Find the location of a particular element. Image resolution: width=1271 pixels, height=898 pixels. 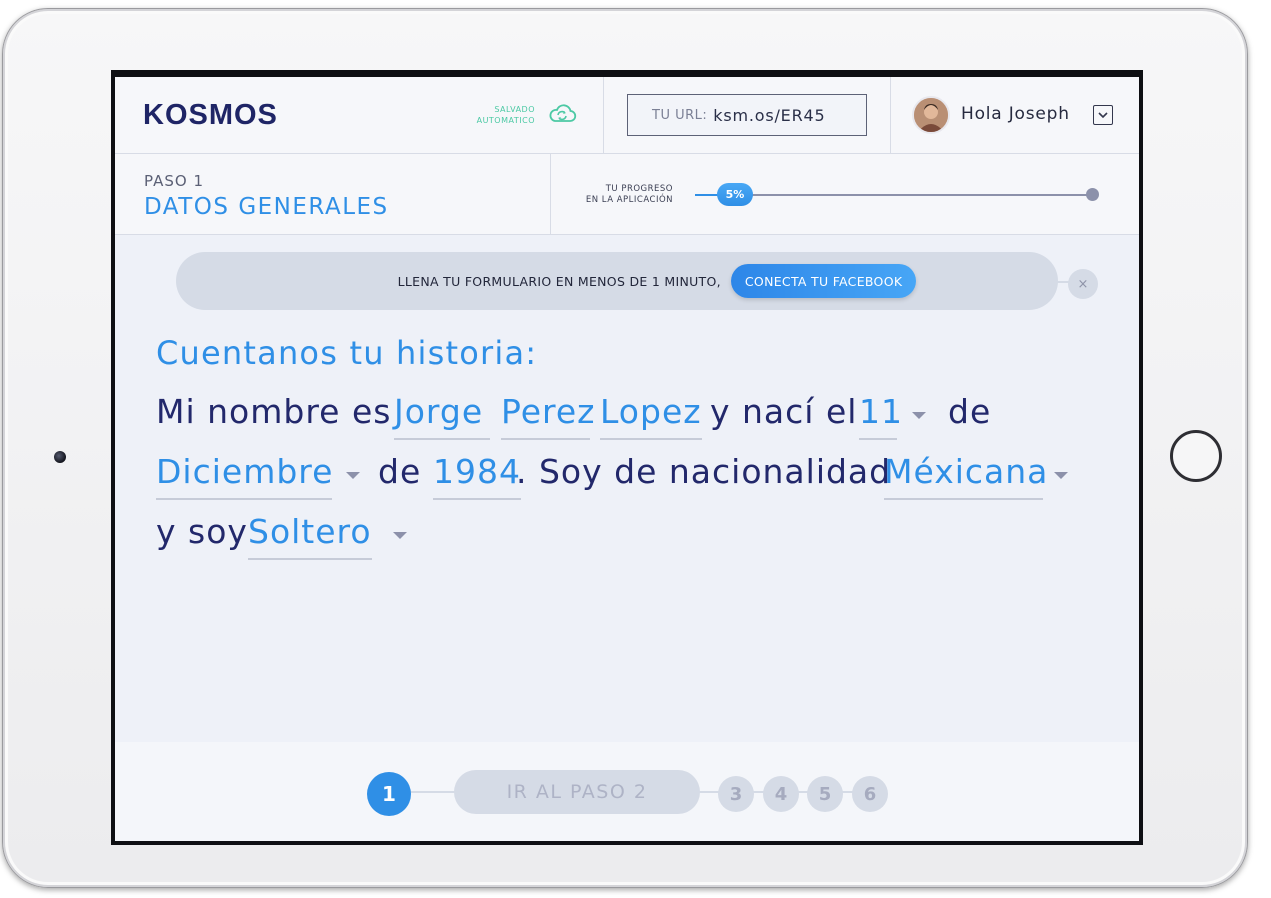

story-text-4: de is located at coordinates (400, 471).